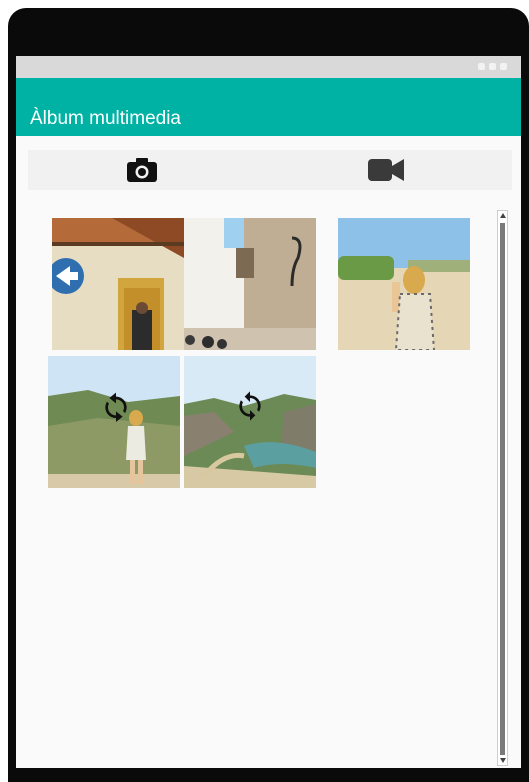  I want to click on scrollbar-thumb, so click(502, 489).